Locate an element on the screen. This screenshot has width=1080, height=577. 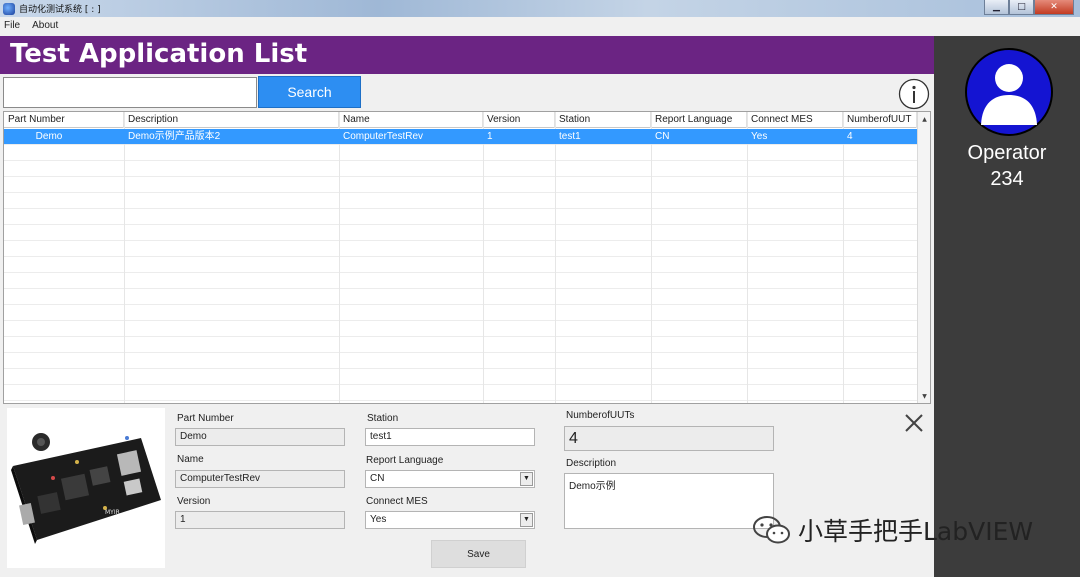
user-avatar-icon is located at coordinates (1009, 92).